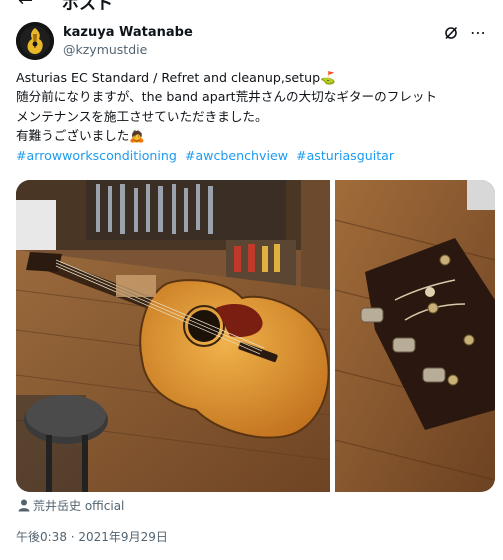 This screenshot has height=560, width=503. I want to click on tweet-line-3: メンテナンスを施工させていただきました。, so click(142, 116).